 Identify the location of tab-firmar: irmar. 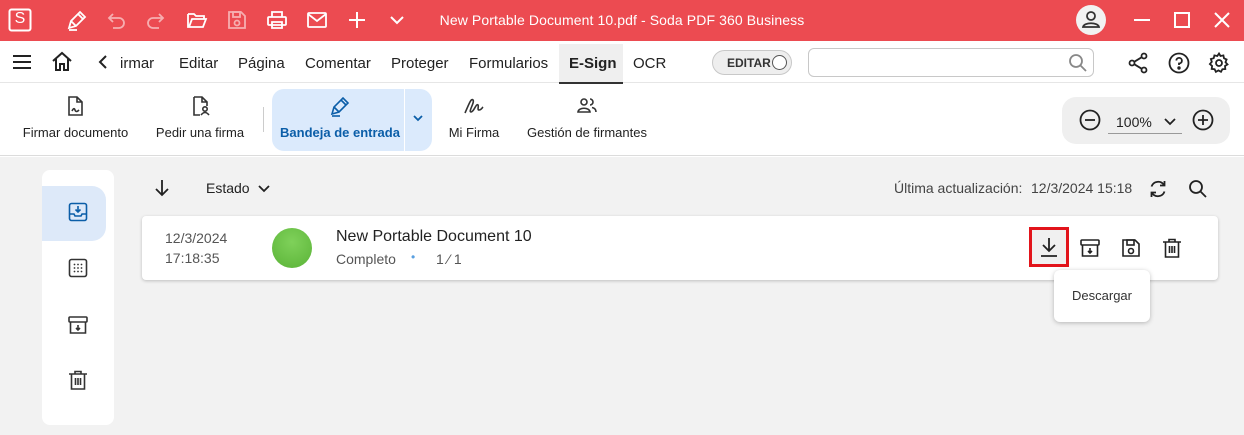
(137, 63).